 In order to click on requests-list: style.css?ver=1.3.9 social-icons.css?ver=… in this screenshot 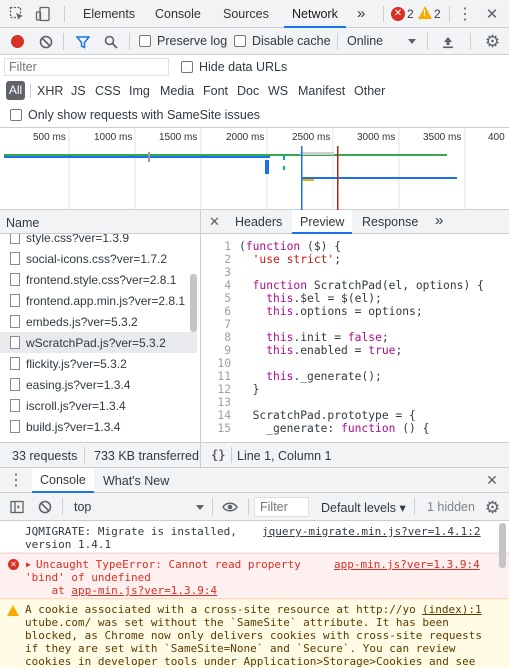, I will do `click(100, 339)`.